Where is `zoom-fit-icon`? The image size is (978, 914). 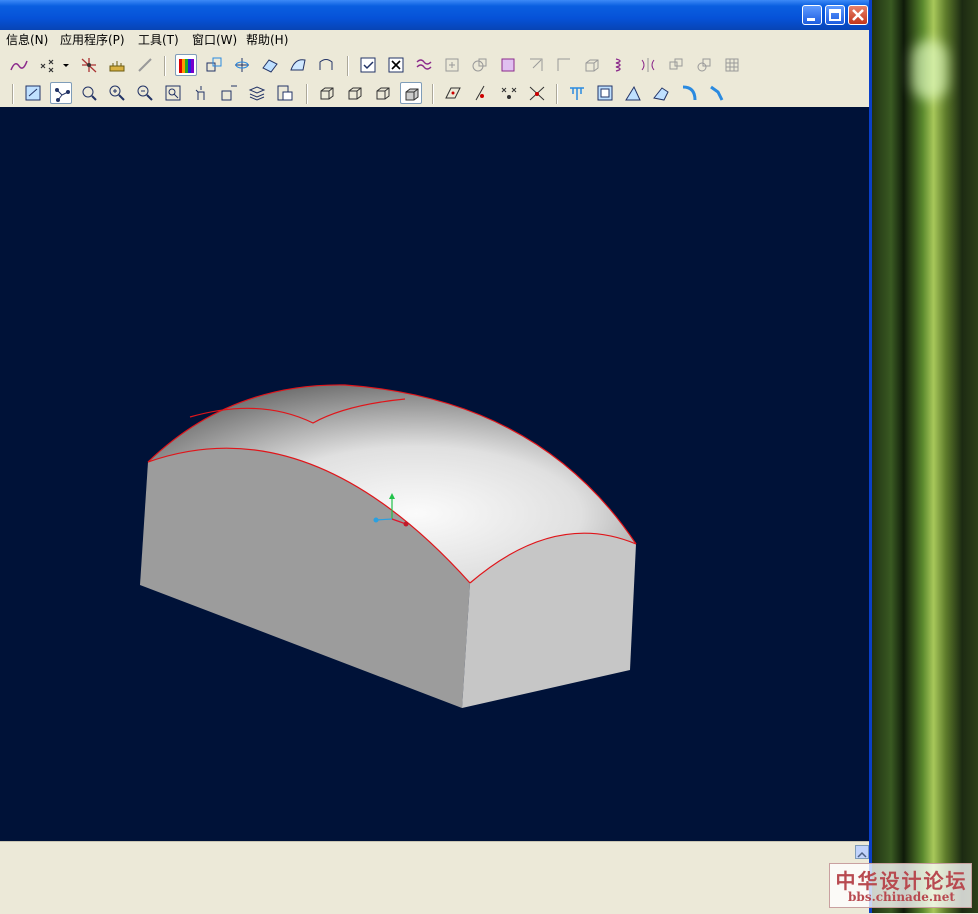
zoom-fit-icon is located at coordinates (173, 93).